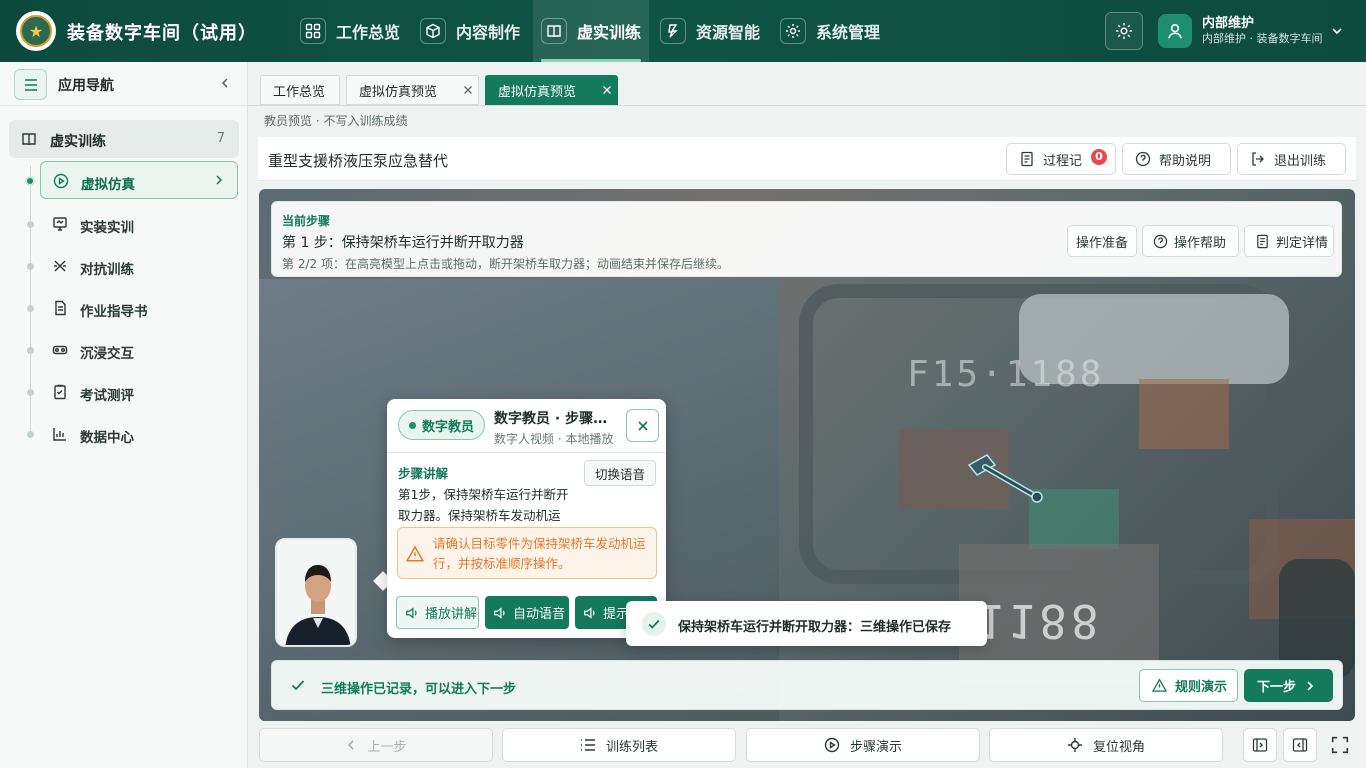 The image size is (1366, 768). I want to click on sidebar-item-immersive: 沉浸交互, so click(139, 350).